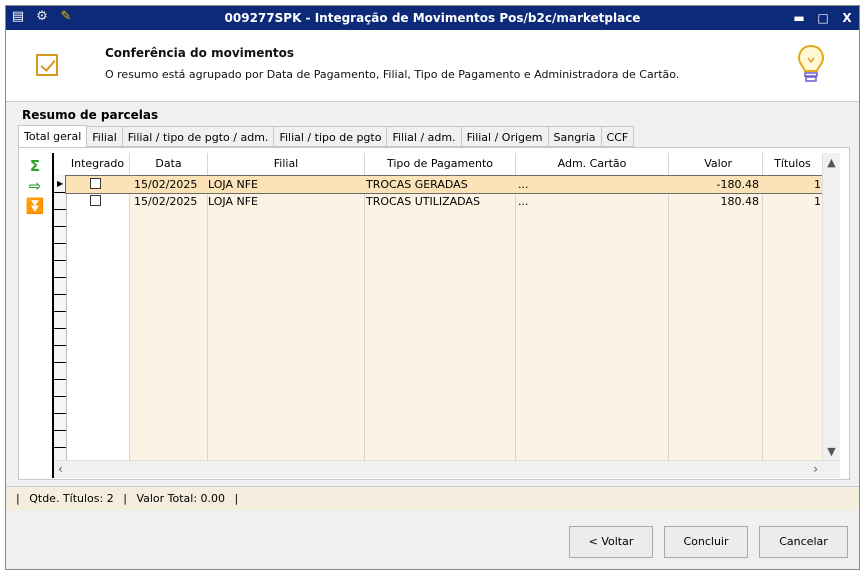  I want to click on tab-filial-tipo-pgto: Filial / tipo de pgto, so click(331, 136).